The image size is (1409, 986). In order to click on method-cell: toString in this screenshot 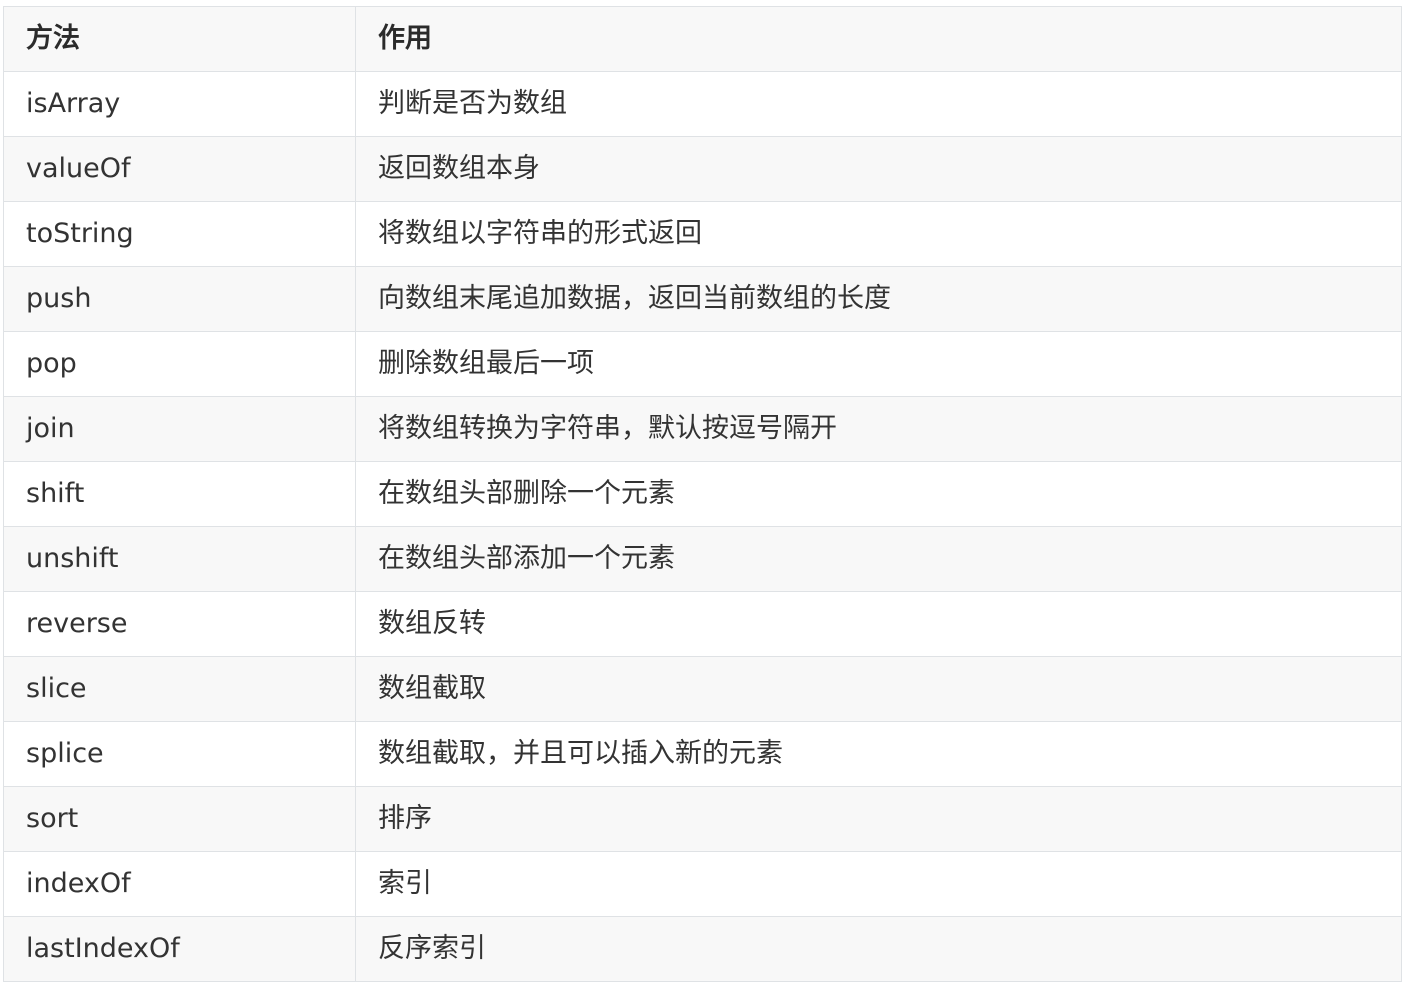, I will do `click(179, 234)`.